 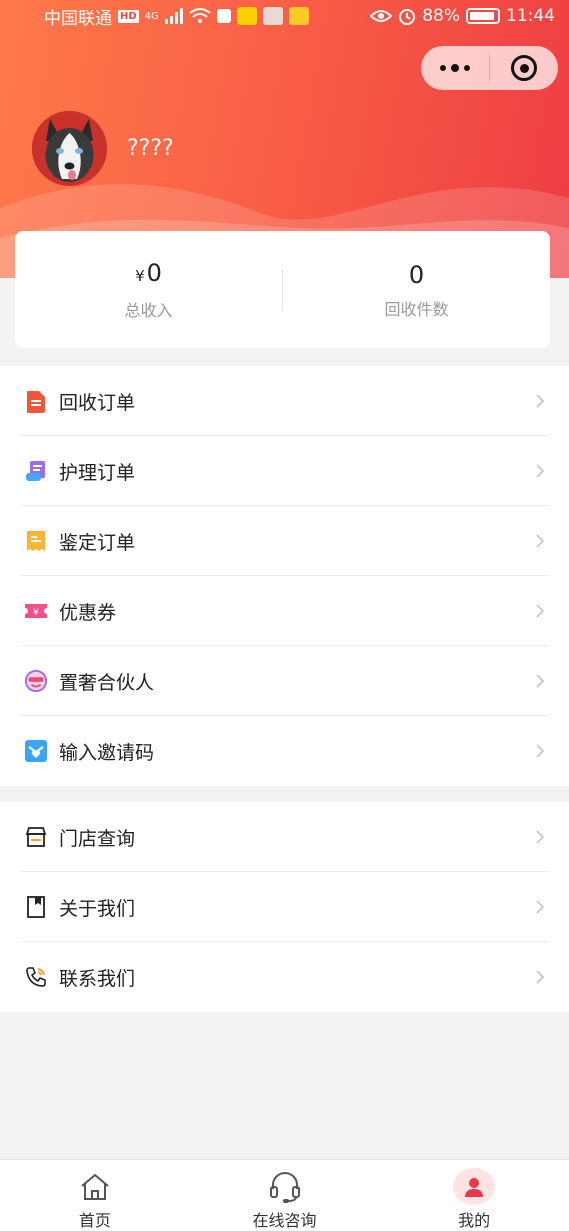 I want to click on husky-avatar-image, so click(x=69, y=148).